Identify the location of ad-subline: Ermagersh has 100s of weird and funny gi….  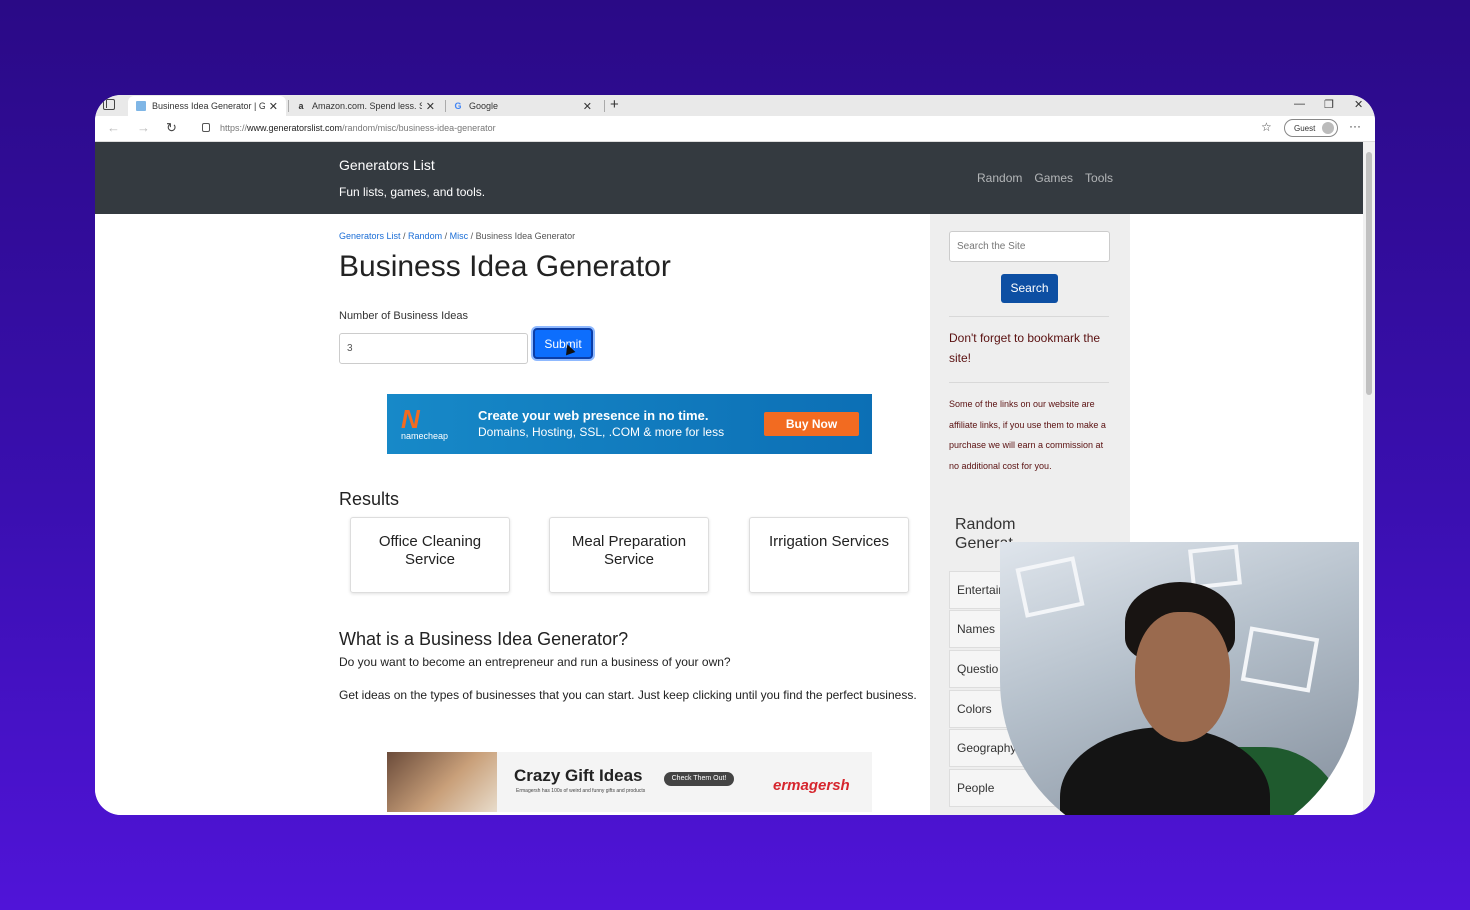
(581, 791).